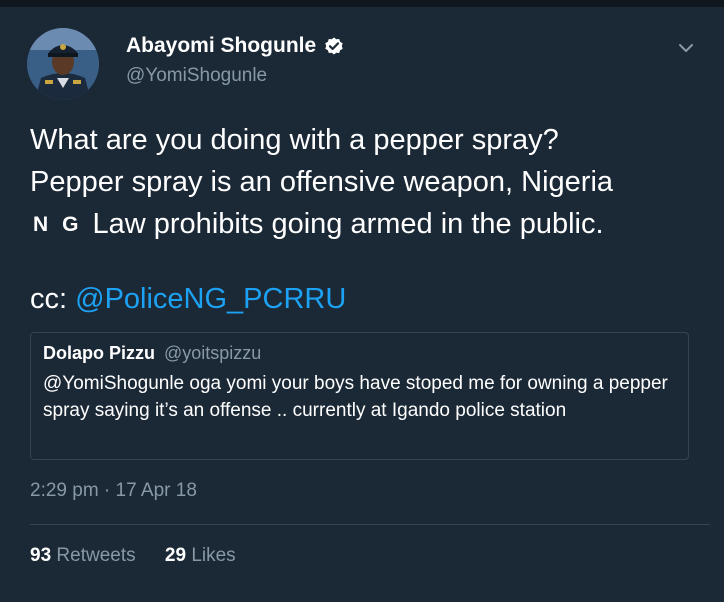  I want to click on quoted-author-handle: @yoitspizzu, so click(213, 353).